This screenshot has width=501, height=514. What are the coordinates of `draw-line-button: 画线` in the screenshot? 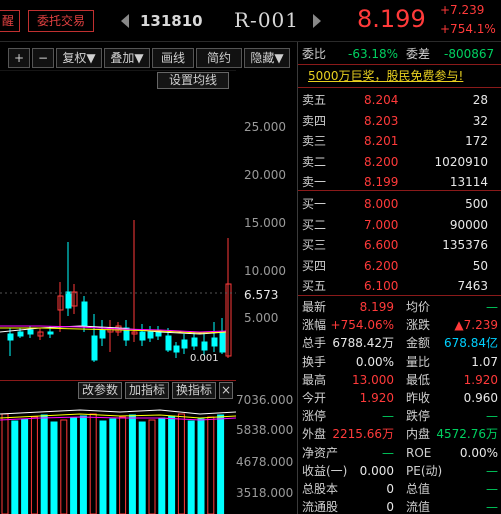 It's located at (173, 58).